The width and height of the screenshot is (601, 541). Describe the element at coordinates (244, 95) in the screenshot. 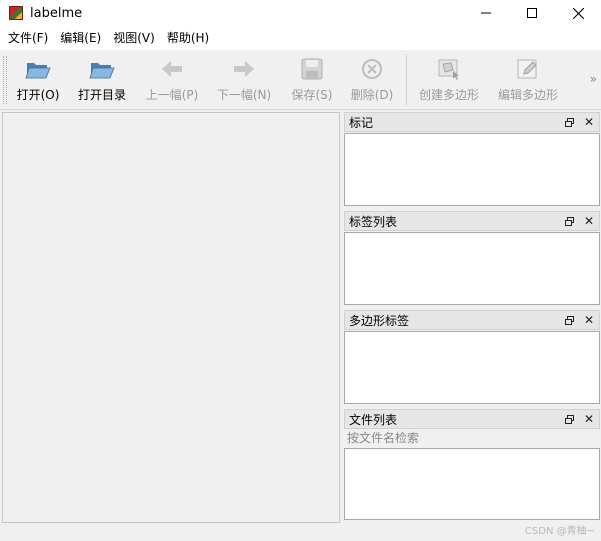

I see `next-image-label: 下一幅(N)` at that location.